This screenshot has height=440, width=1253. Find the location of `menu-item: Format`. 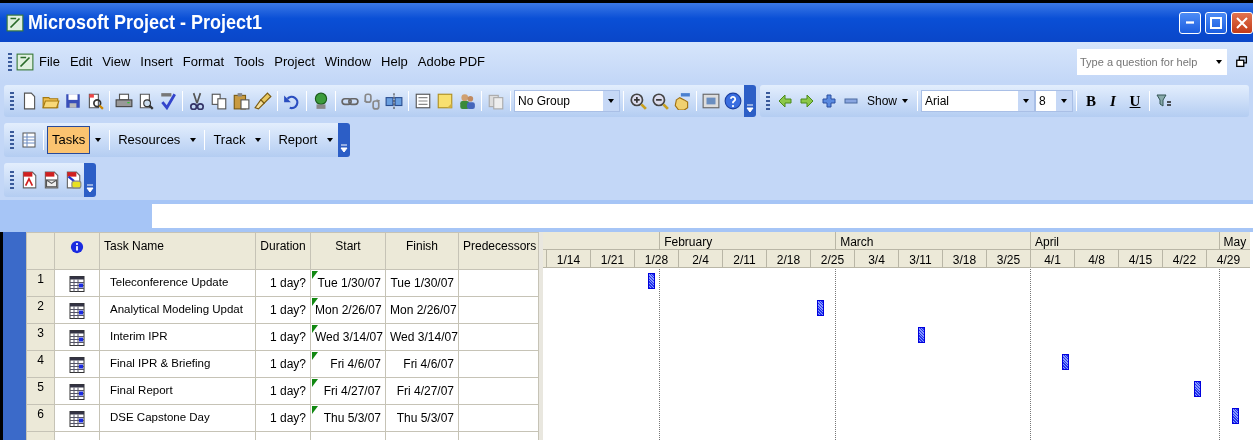

menu-item: Format is located at coordinates (203, 62).